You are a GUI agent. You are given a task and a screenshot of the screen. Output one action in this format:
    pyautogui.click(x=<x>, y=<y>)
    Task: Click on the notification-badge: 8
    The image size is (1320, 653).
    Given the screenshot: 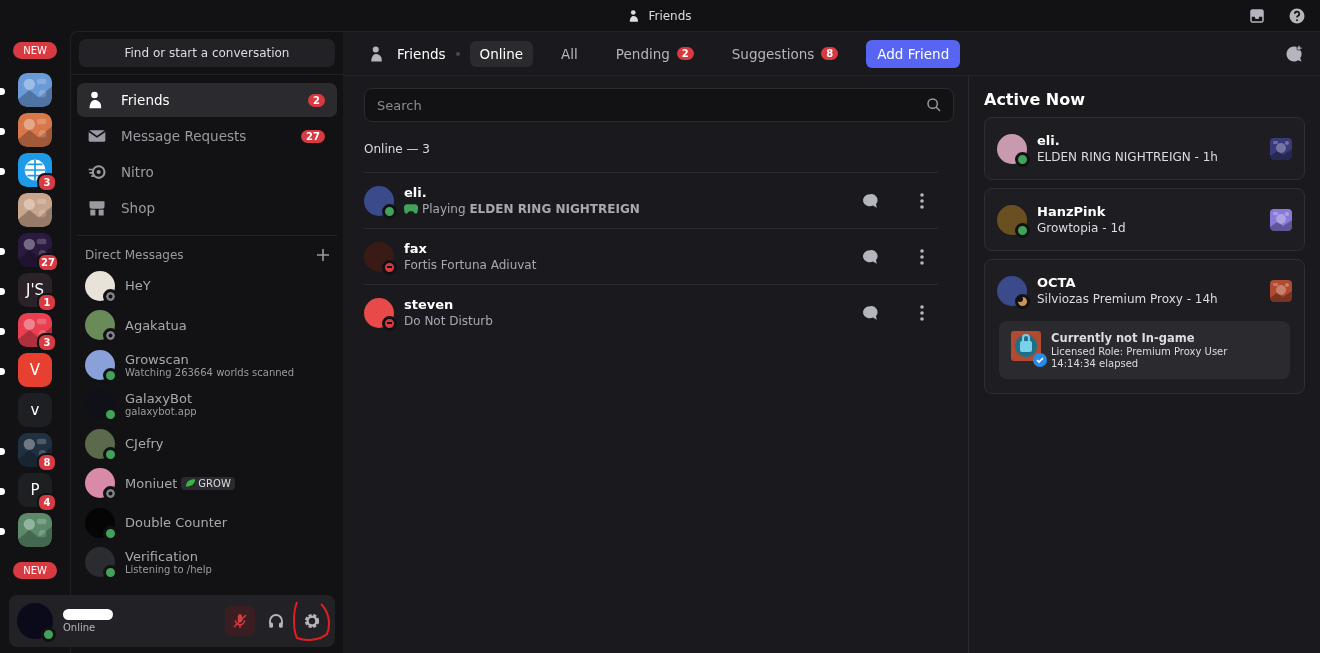 What is the action you would take?
    pyautogui.click(x=47, y=462)
    